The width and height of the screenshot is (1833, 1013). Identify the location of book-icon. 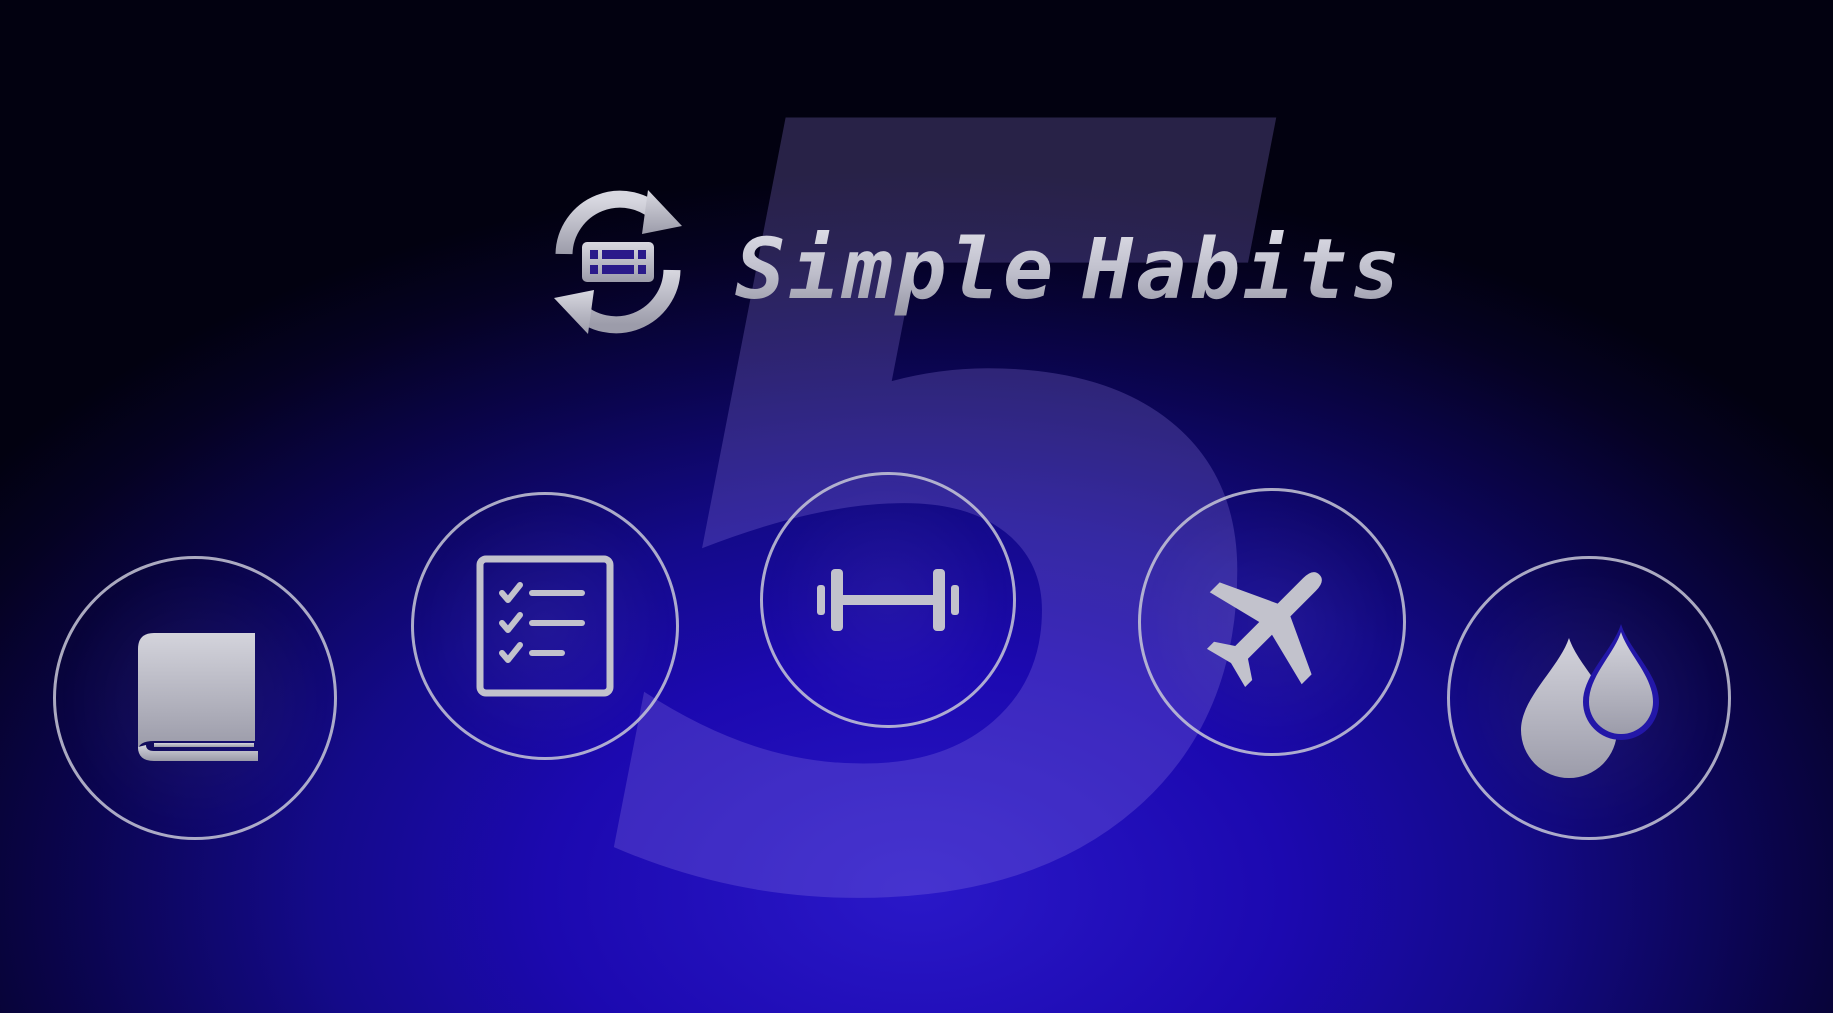
(198, 697).